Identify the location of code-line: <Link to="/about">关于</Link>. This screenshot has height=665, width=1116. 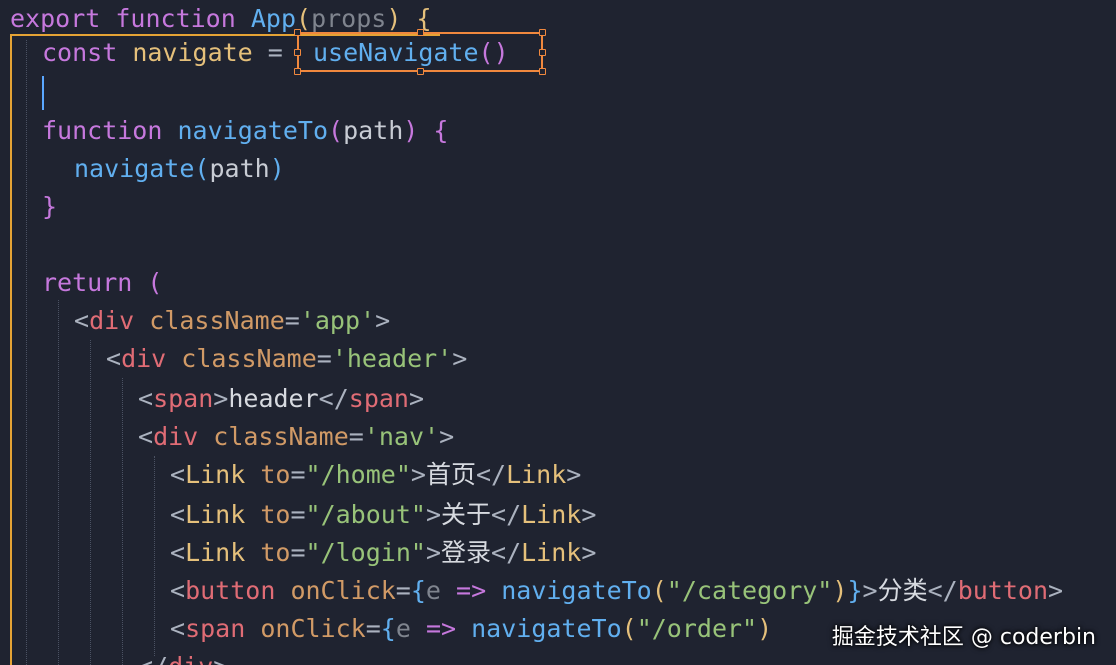
(383, 515).